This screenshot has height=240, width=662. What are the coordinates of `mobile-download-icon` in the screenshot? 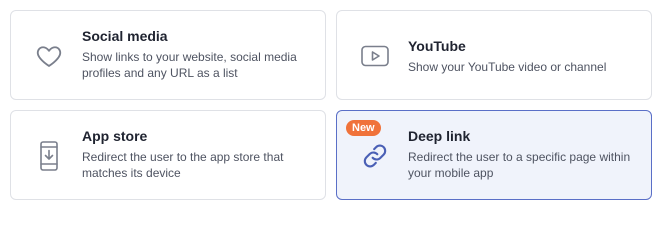 It's located at (49, 156).